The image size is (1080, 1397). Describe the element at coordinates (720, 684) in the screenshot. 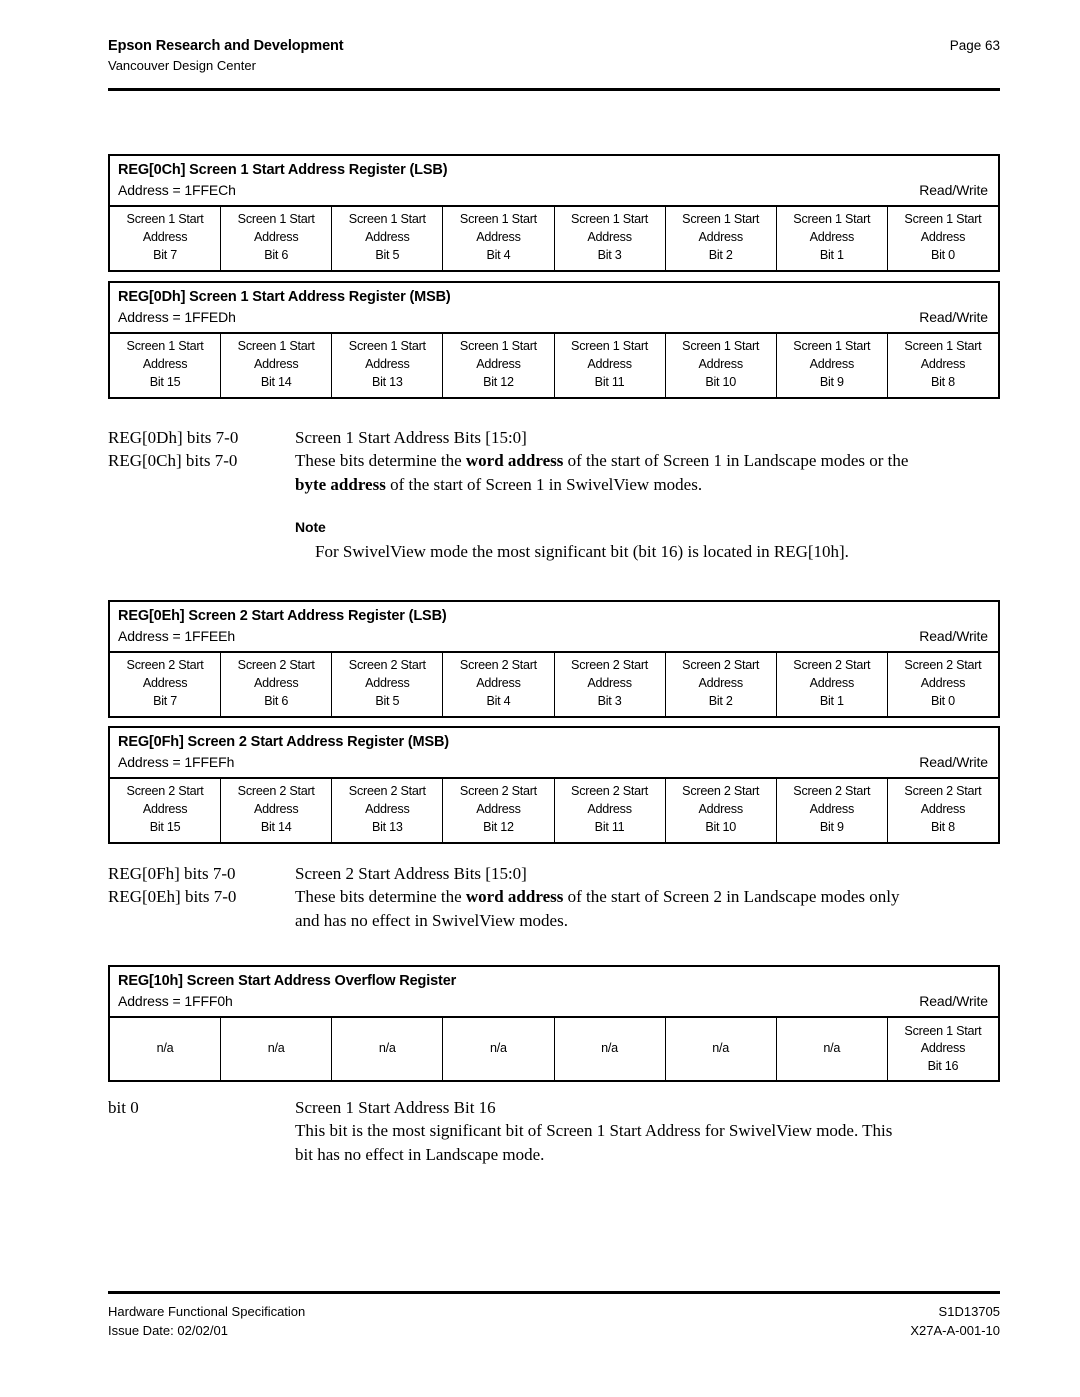

I see `bit-cell: Screen 2 Start Address Bit 2` at that location.